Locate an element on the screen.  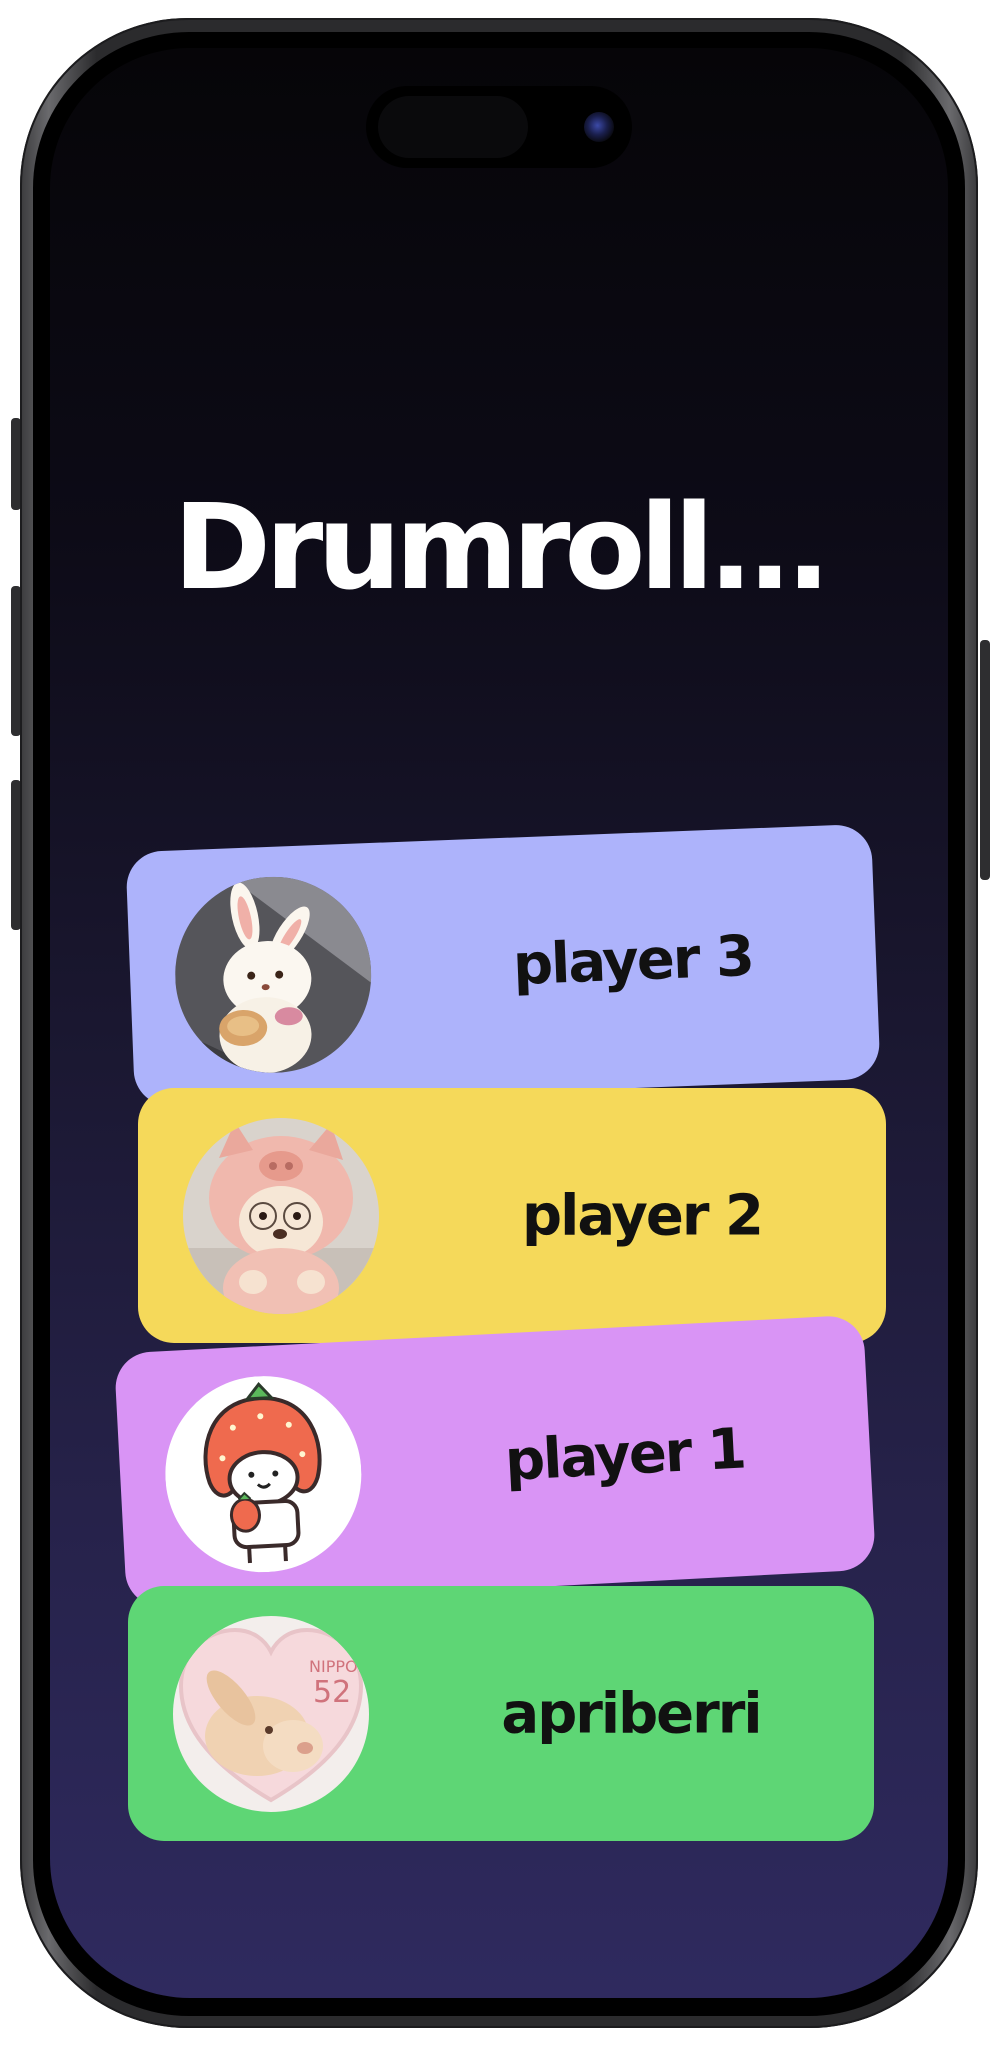
power-button is located at coordinates (985, 760).